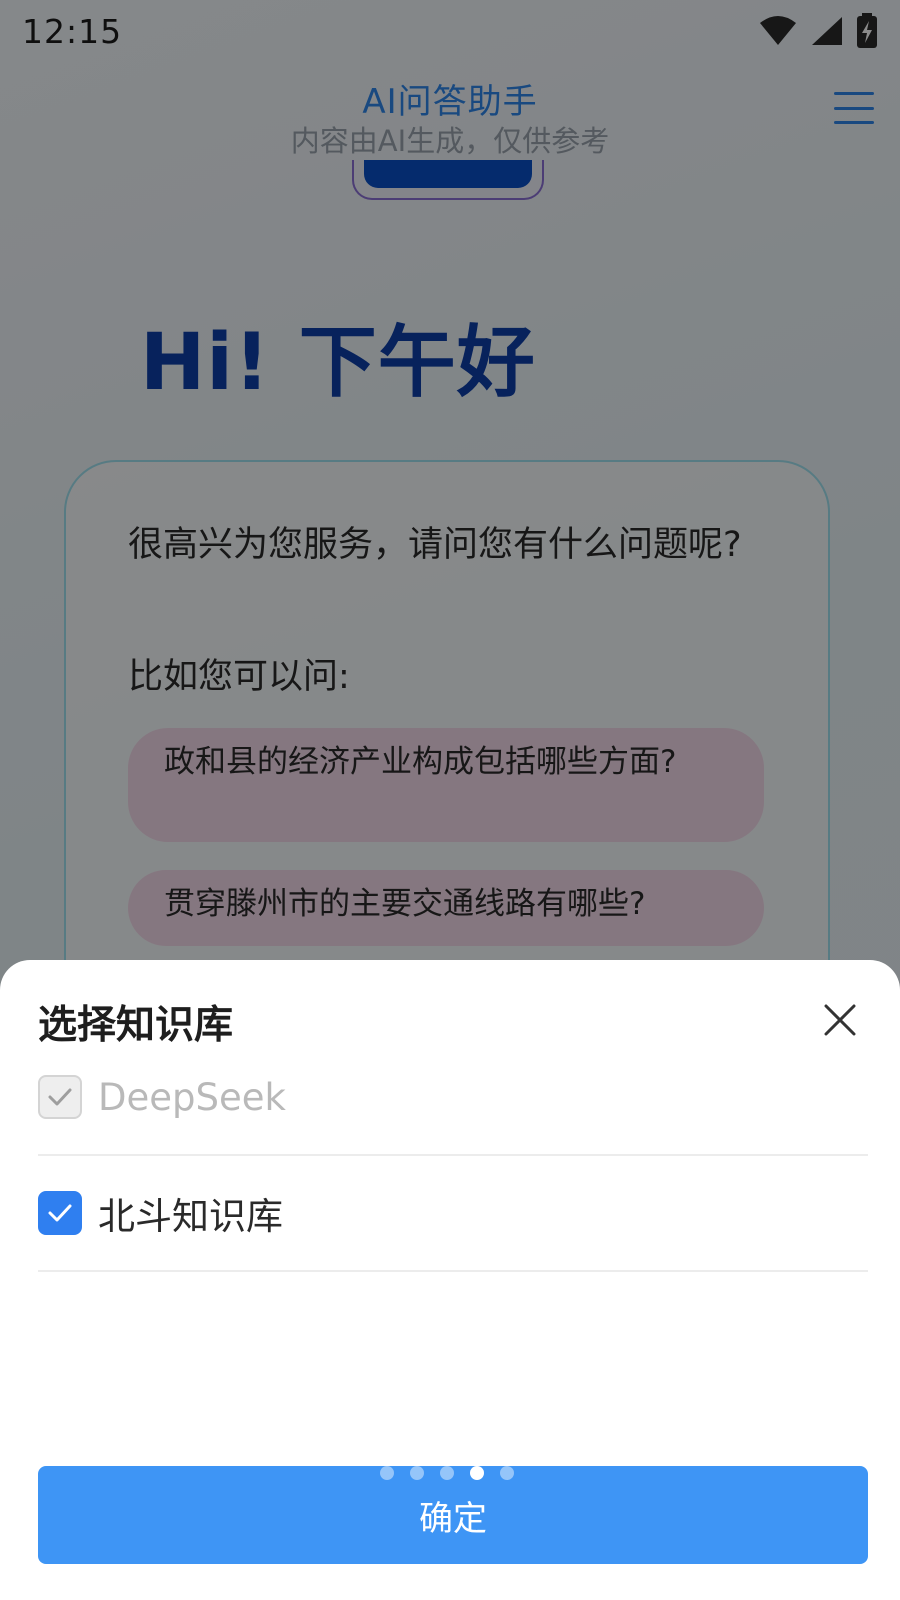 This screenshot has width=900, height=1600. Describe the element at coordinates (840, 1020) in the screenshot. I see `close-icon` at that location.